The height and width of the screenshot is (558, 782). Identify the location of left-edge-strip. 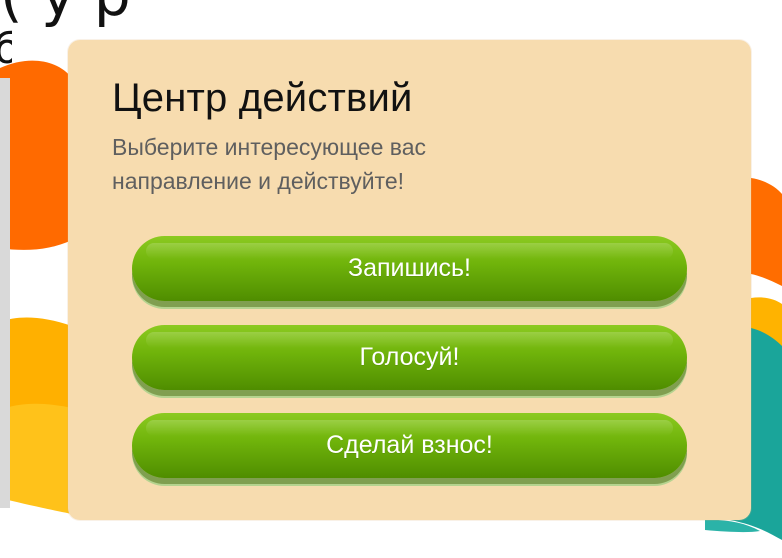
(5, 293).